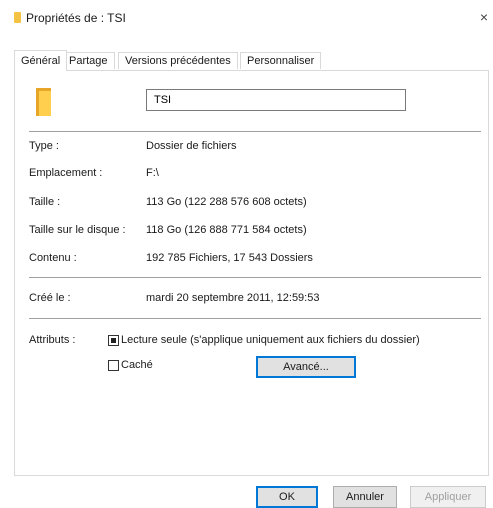  Describe the element at coordinates (226, 230) in the screenshot. I see `size-on-disk-value: 118 Go (126 888 771 584 octets)` at that location.